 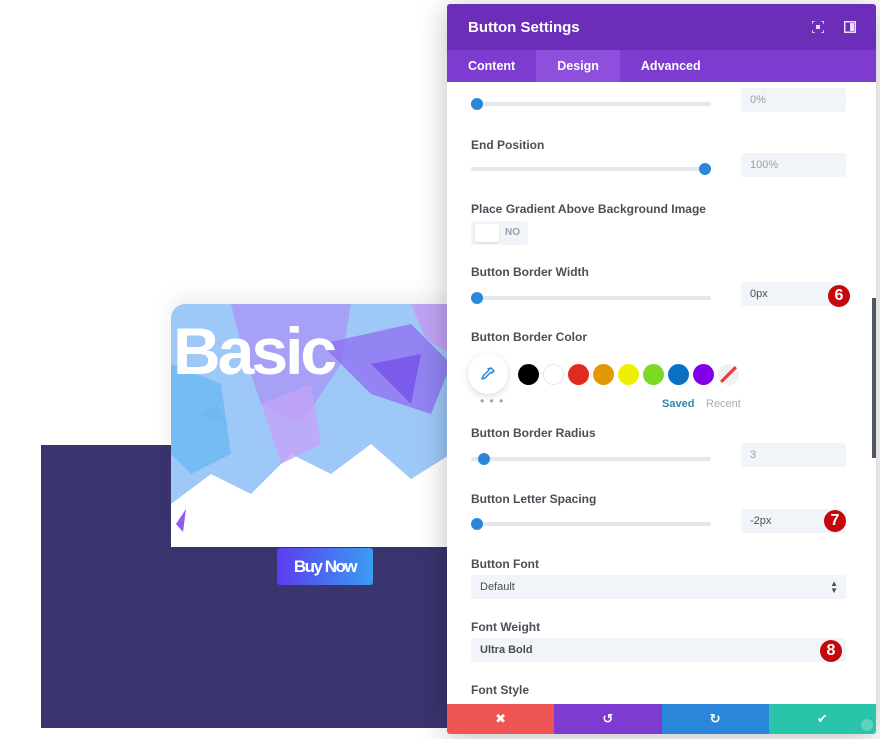 What do you see at coordinates (874, 378) in the screenshot?
I see `page-scrollbar` at bounding box center [874, 378].